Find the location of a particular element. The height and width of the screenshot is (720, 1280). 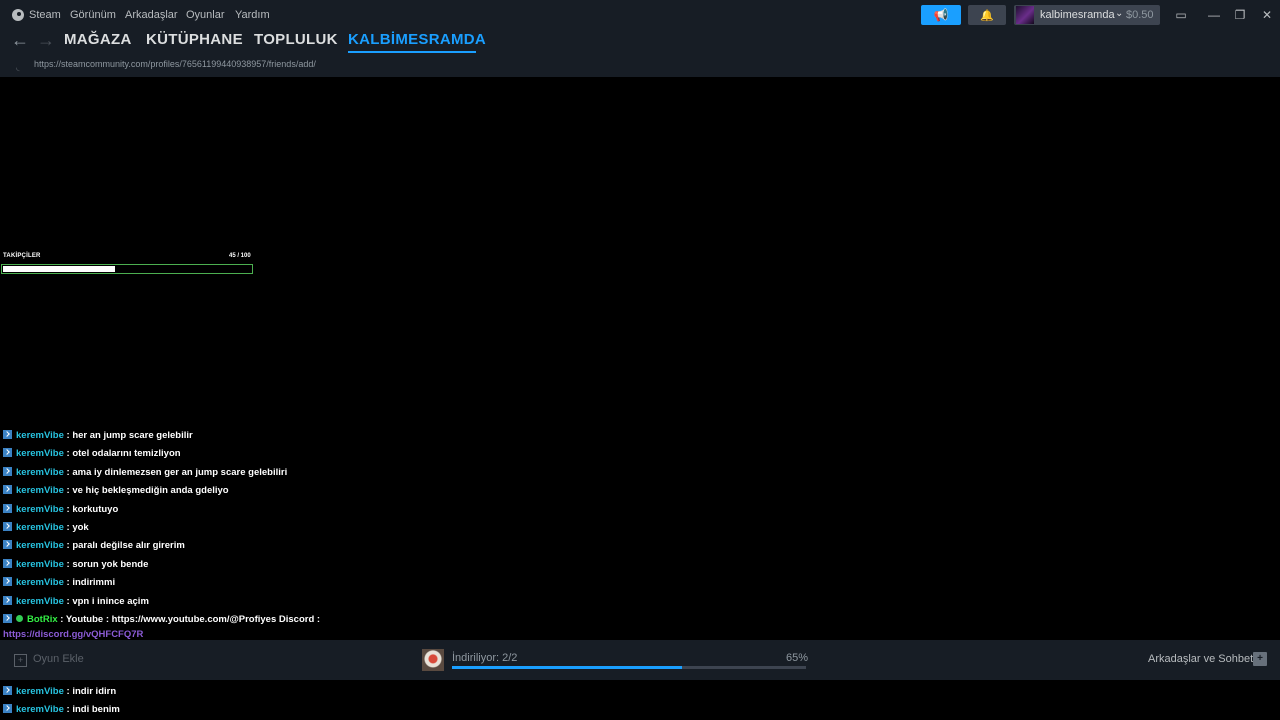

account-name: kalbimesramda is located at coordinates (1077, 15).